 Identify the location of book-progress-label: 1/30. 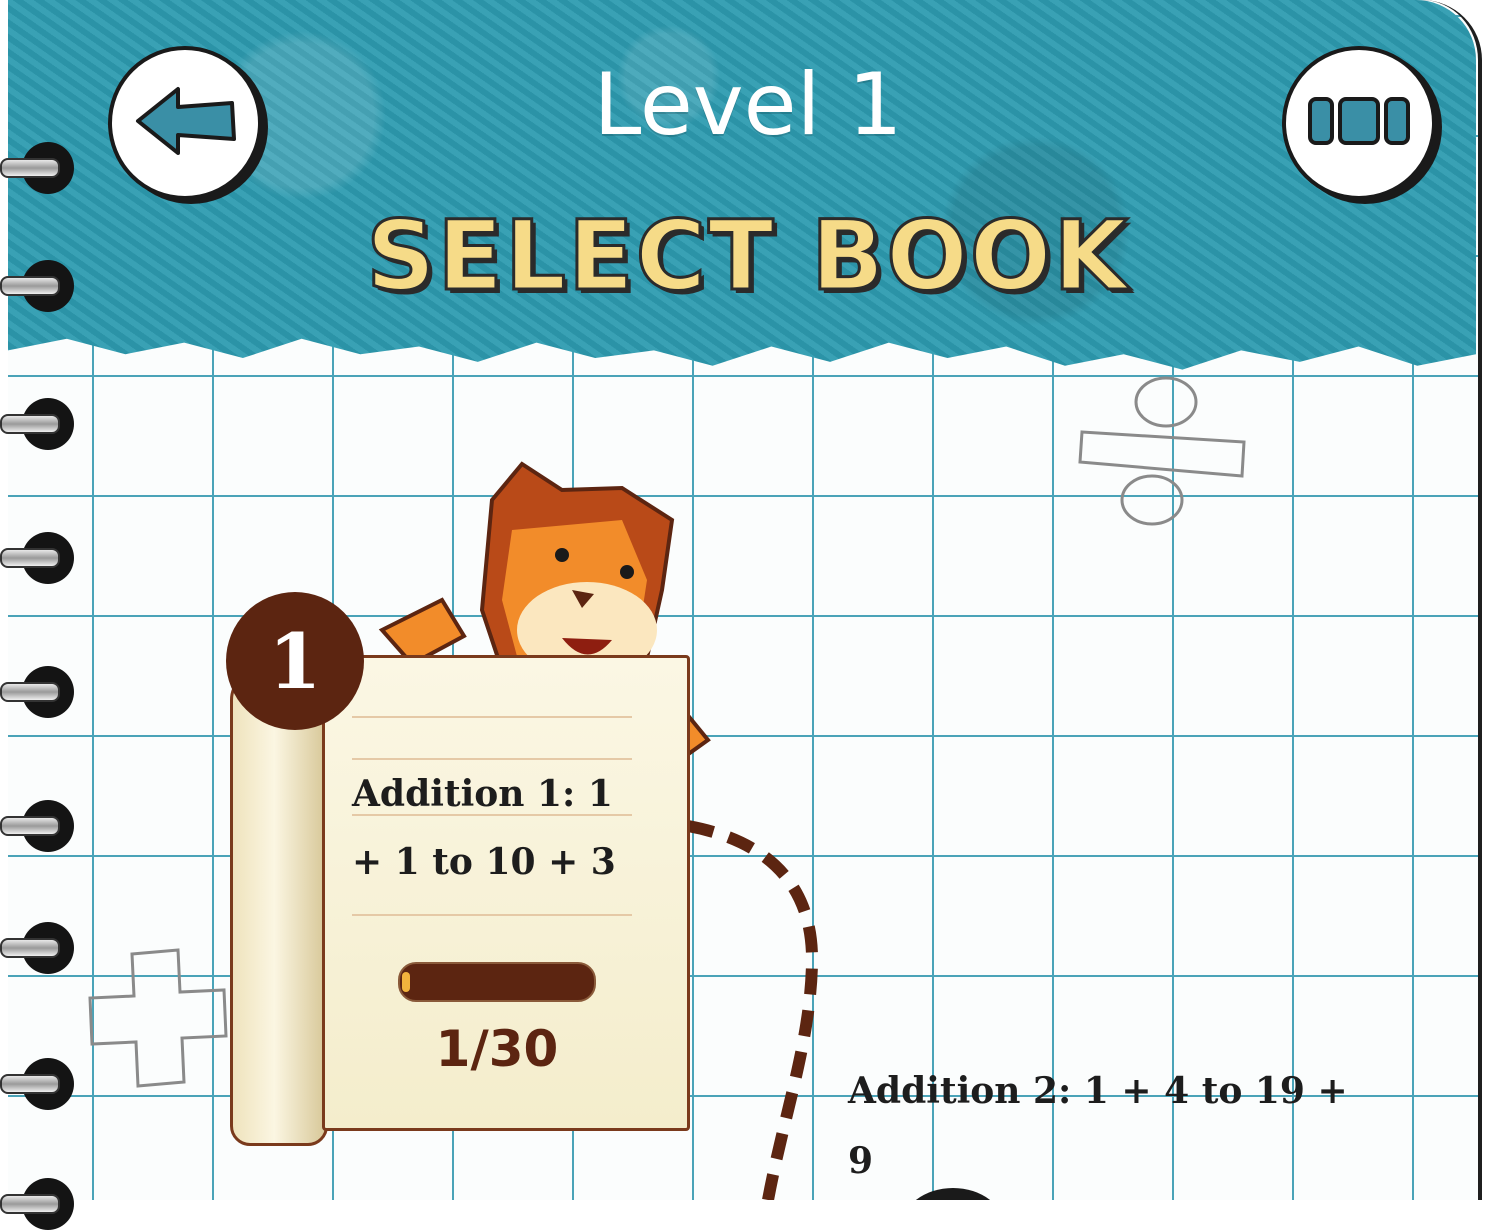
(497, 1049).